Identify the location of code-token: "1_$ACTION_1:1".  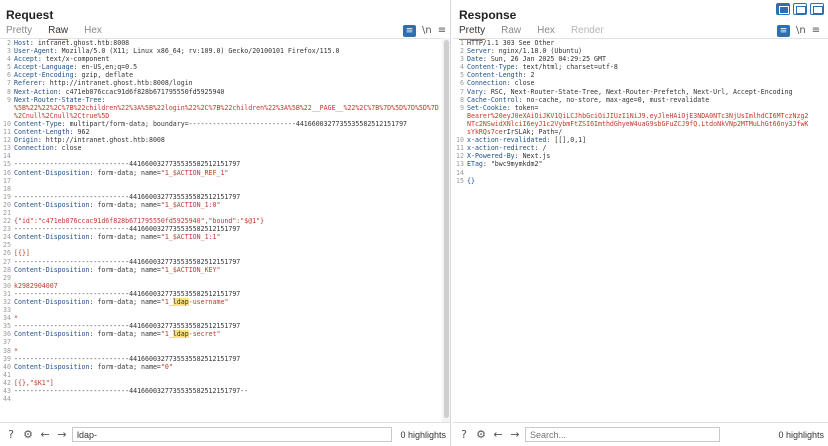
(190, 237).